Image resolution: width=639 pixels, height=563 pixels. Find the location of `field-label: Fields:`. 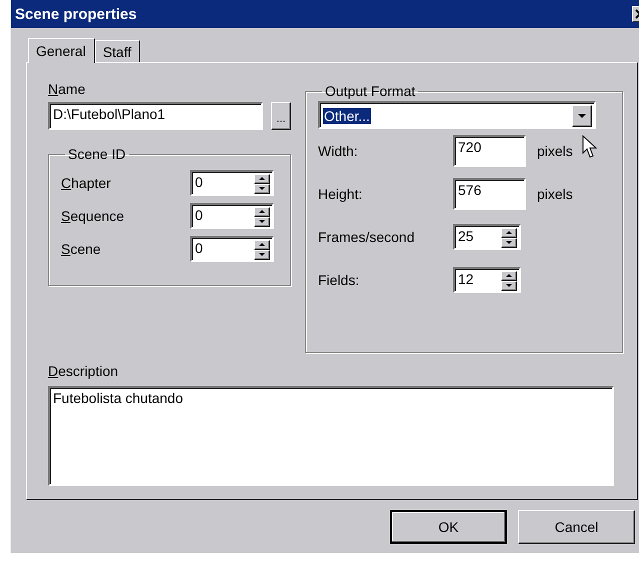

field-label: Fields: is located at coordinates (339, 280).